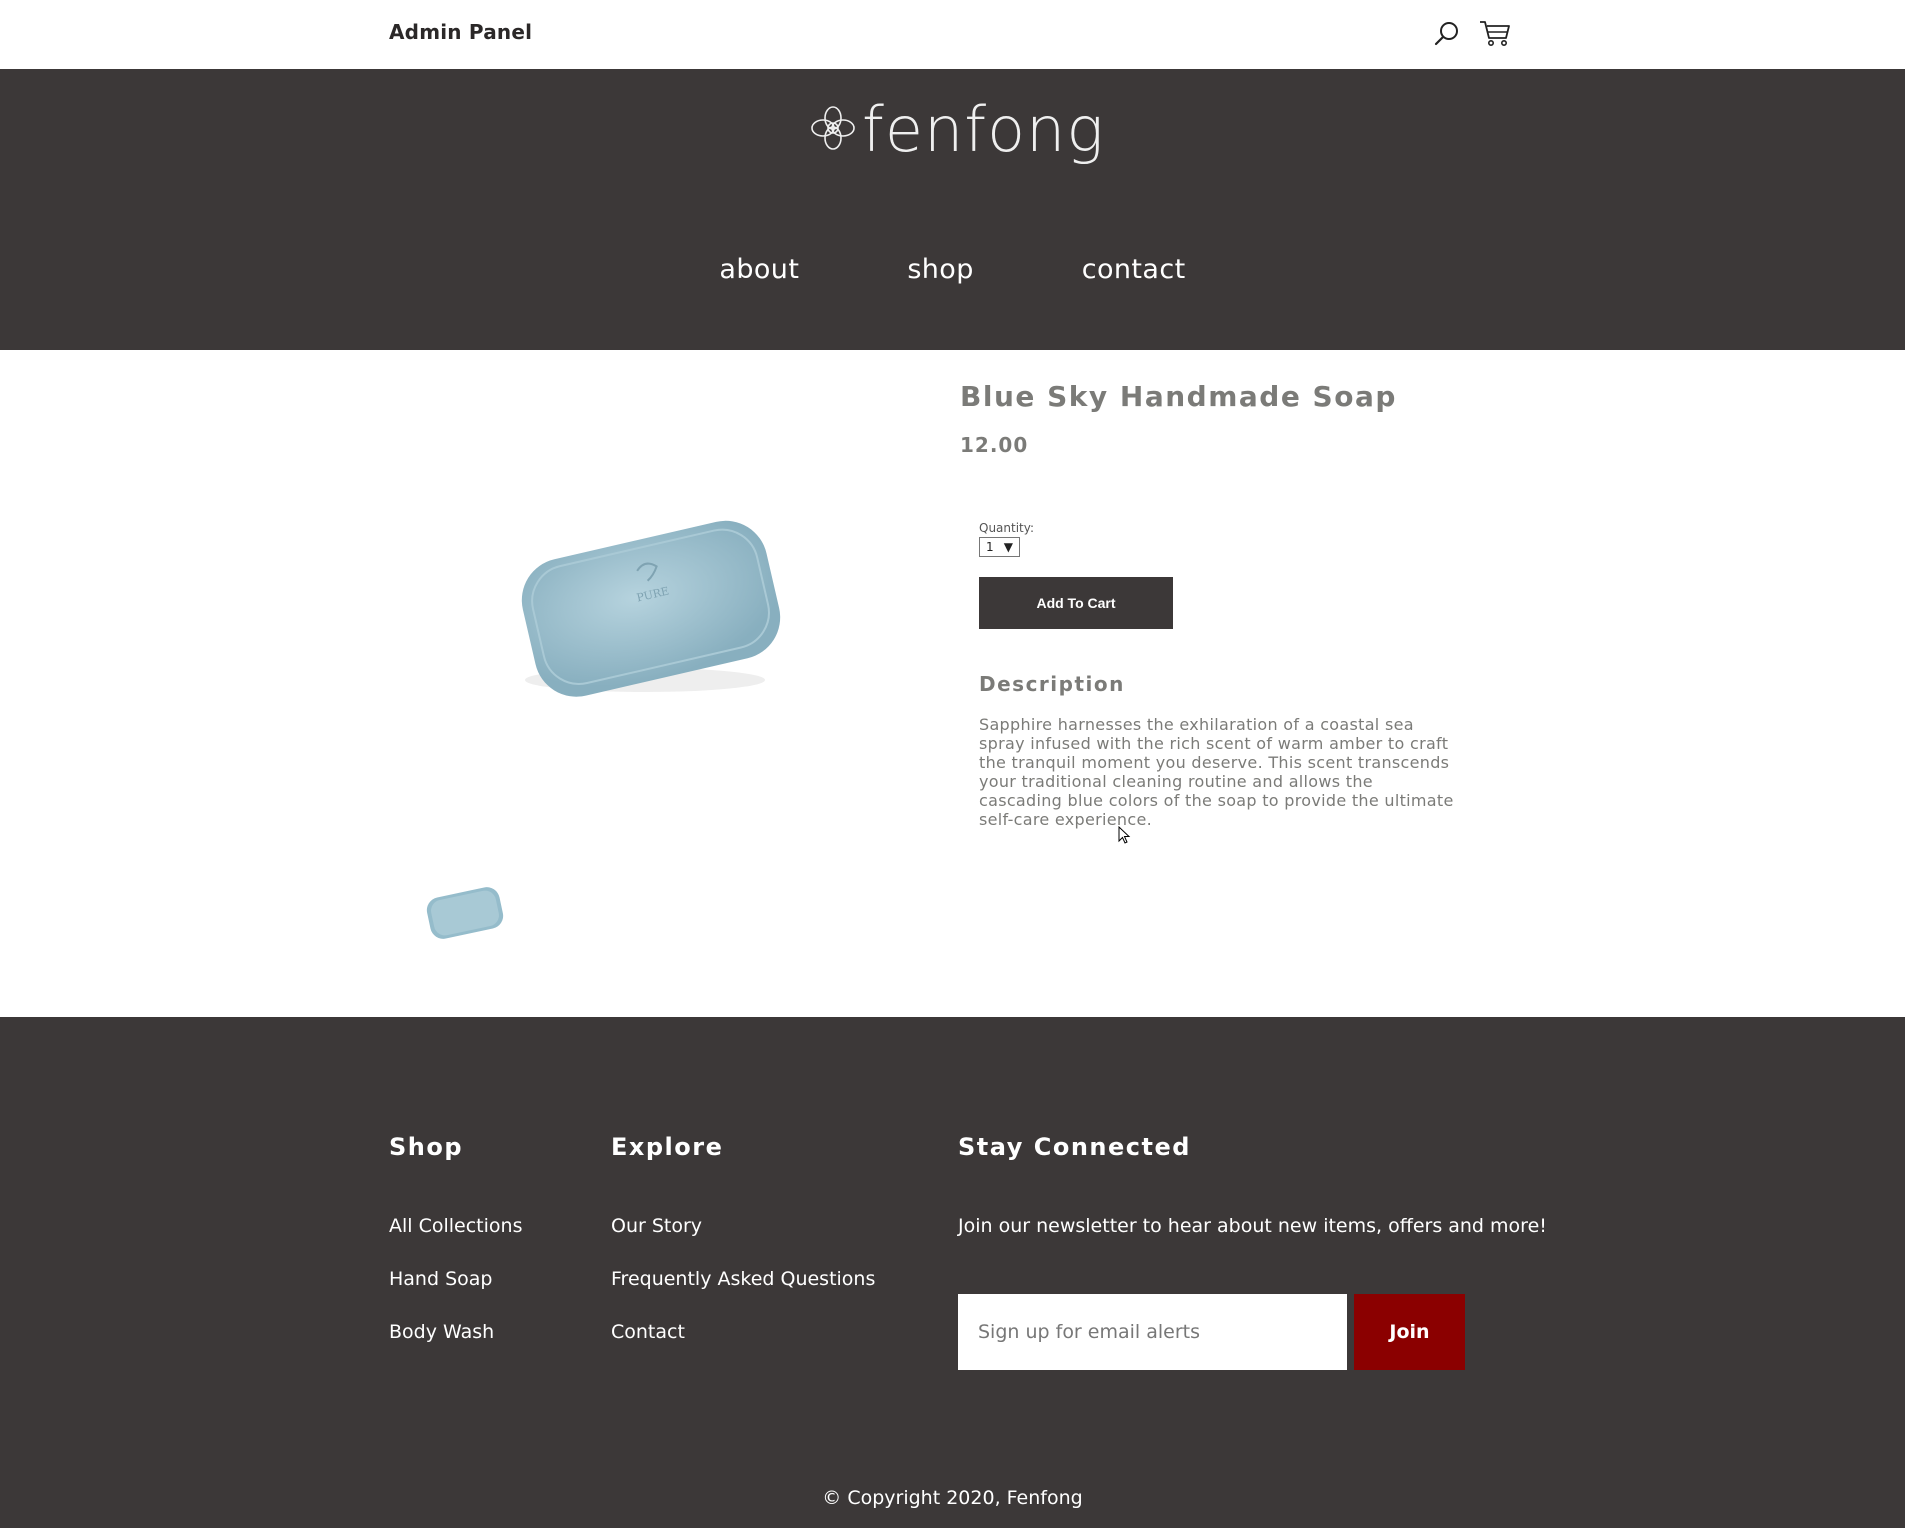 The height and width of the screenshot is (1528, 1905). I want to click on quantity-value: 1, so click(990, 547).